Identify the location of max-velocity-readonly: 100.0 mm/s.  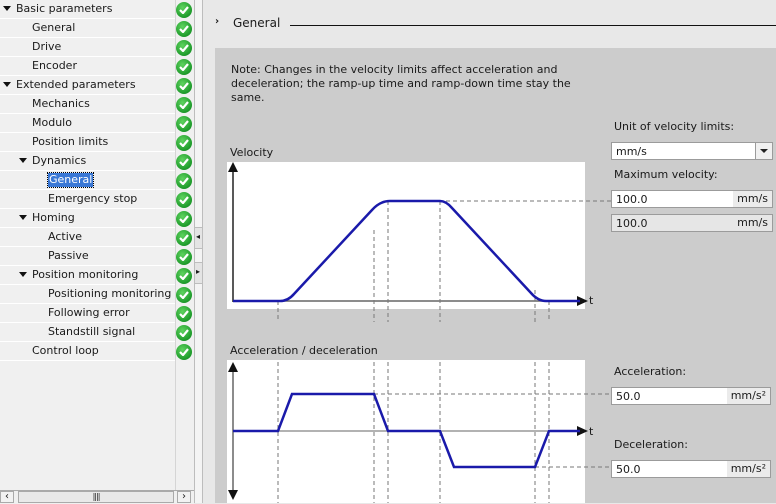
(692, 223).